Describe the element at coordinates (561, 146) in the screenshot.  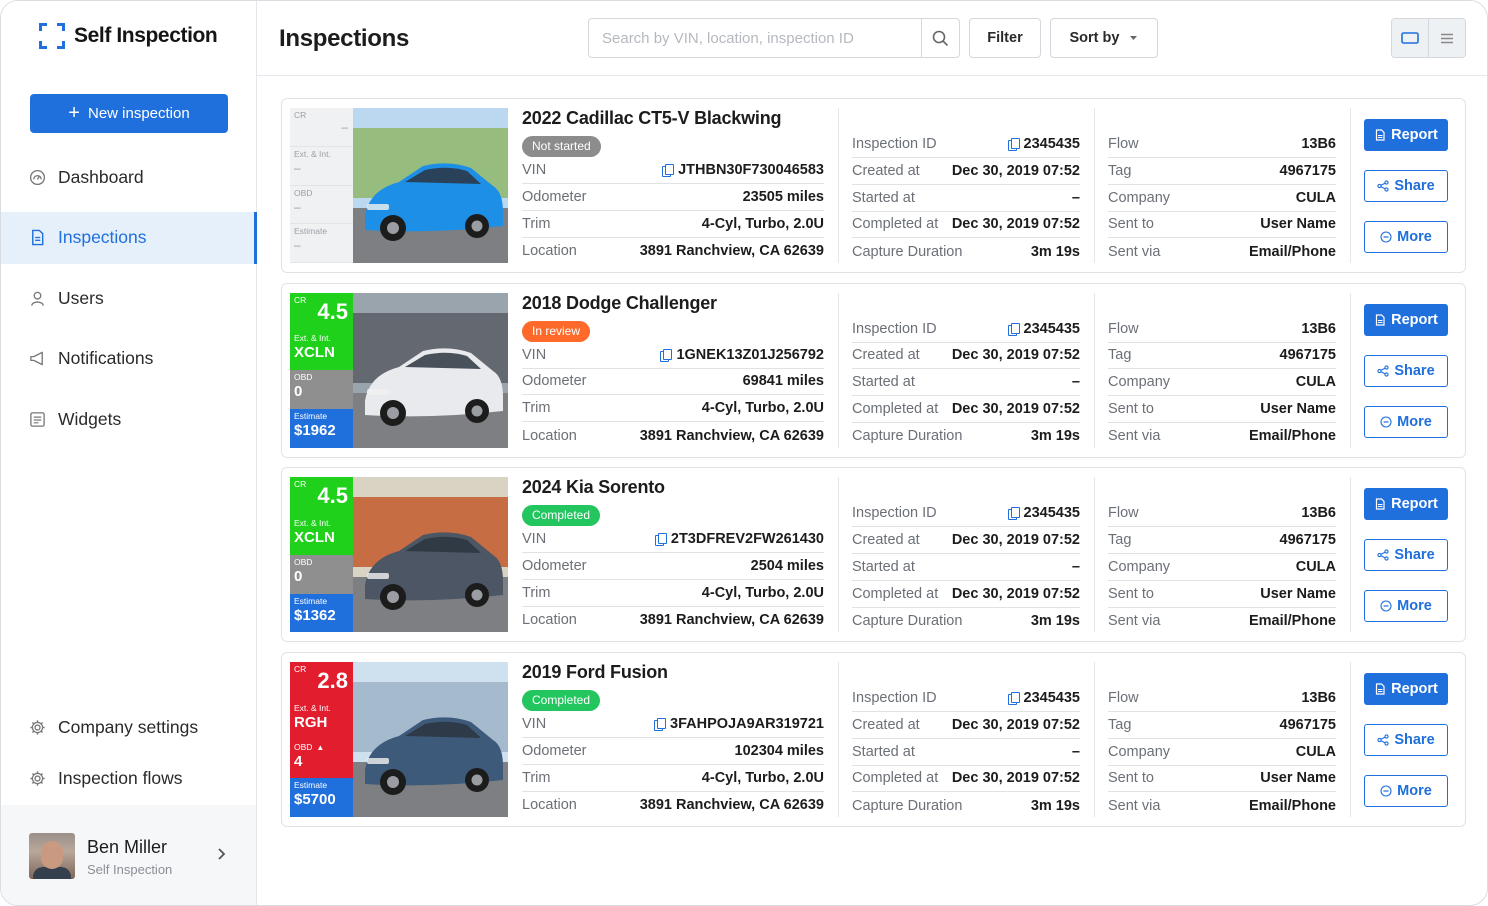
I see `status-badge: Not started` at that location.